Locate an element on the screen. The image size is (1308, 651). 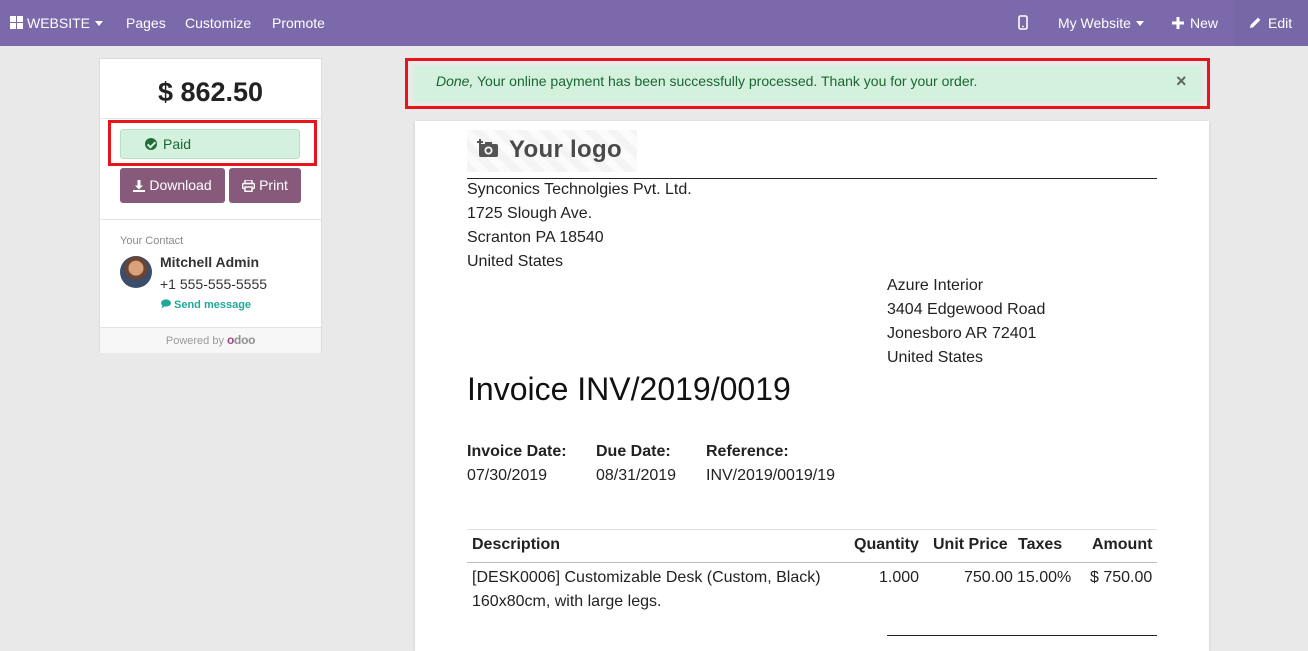
row-description-line2: 160x80cm, with large legs. is located at coordinates (567, 601).